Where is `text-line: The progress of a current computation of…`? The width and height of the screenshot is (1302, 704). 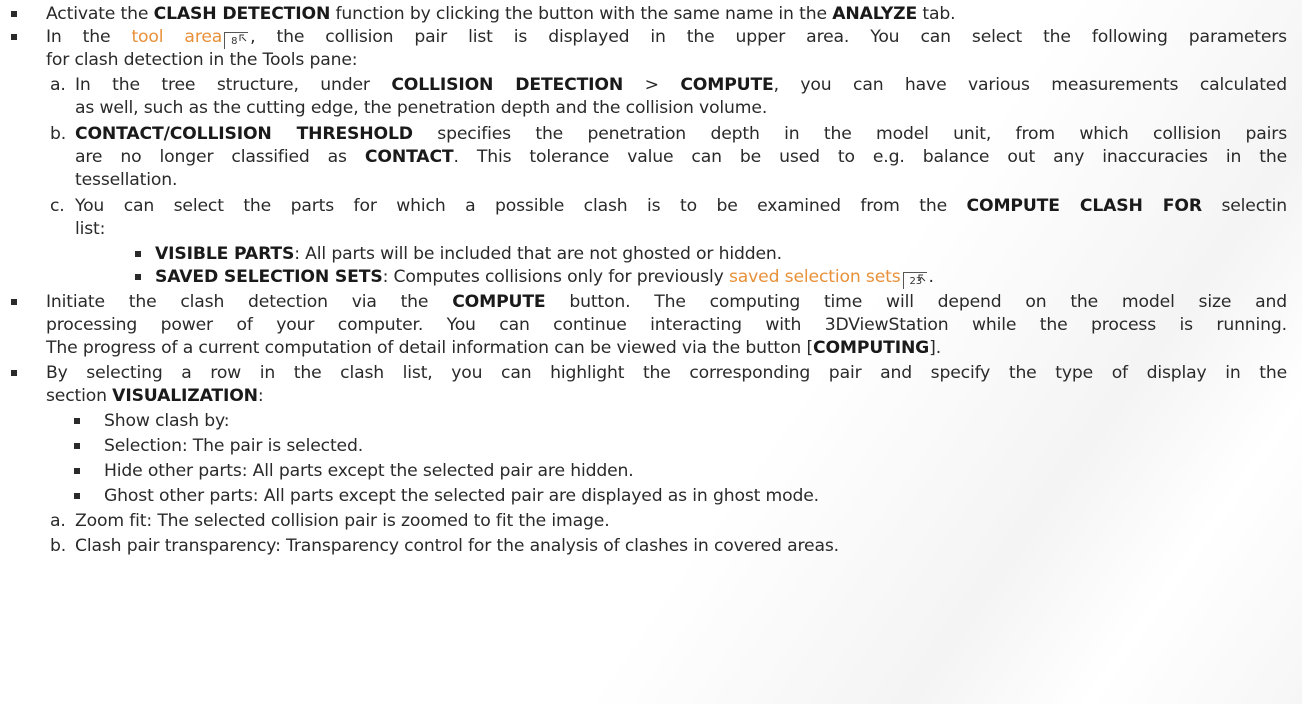
text-line: The progress of a current computation of… is located at coordinates (494, 348).